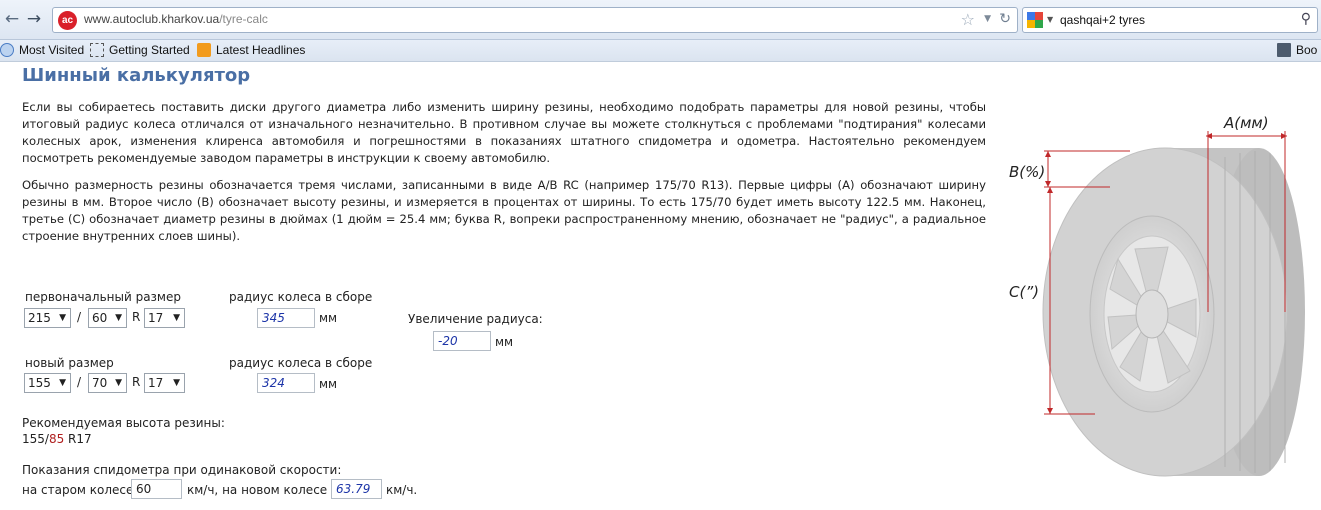 This screenshot has width=1321, height=510. What do you see at coordinates (286, 318) in the screenshot?
I see `original-radius-field: 345` at bounding box center [286, 318].